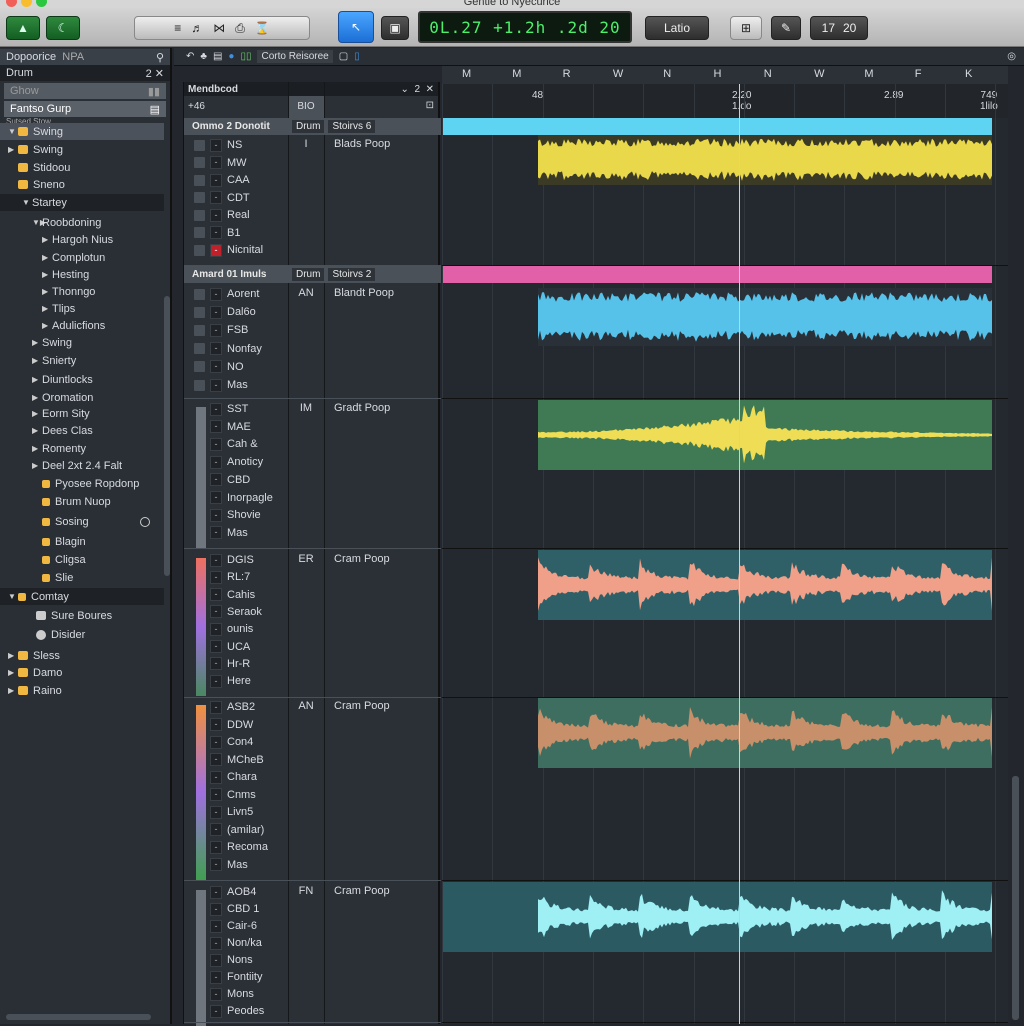 This screenshot has height=1026, width=1024. I want to click on timer-icon: ⌛, so click(262, 28).